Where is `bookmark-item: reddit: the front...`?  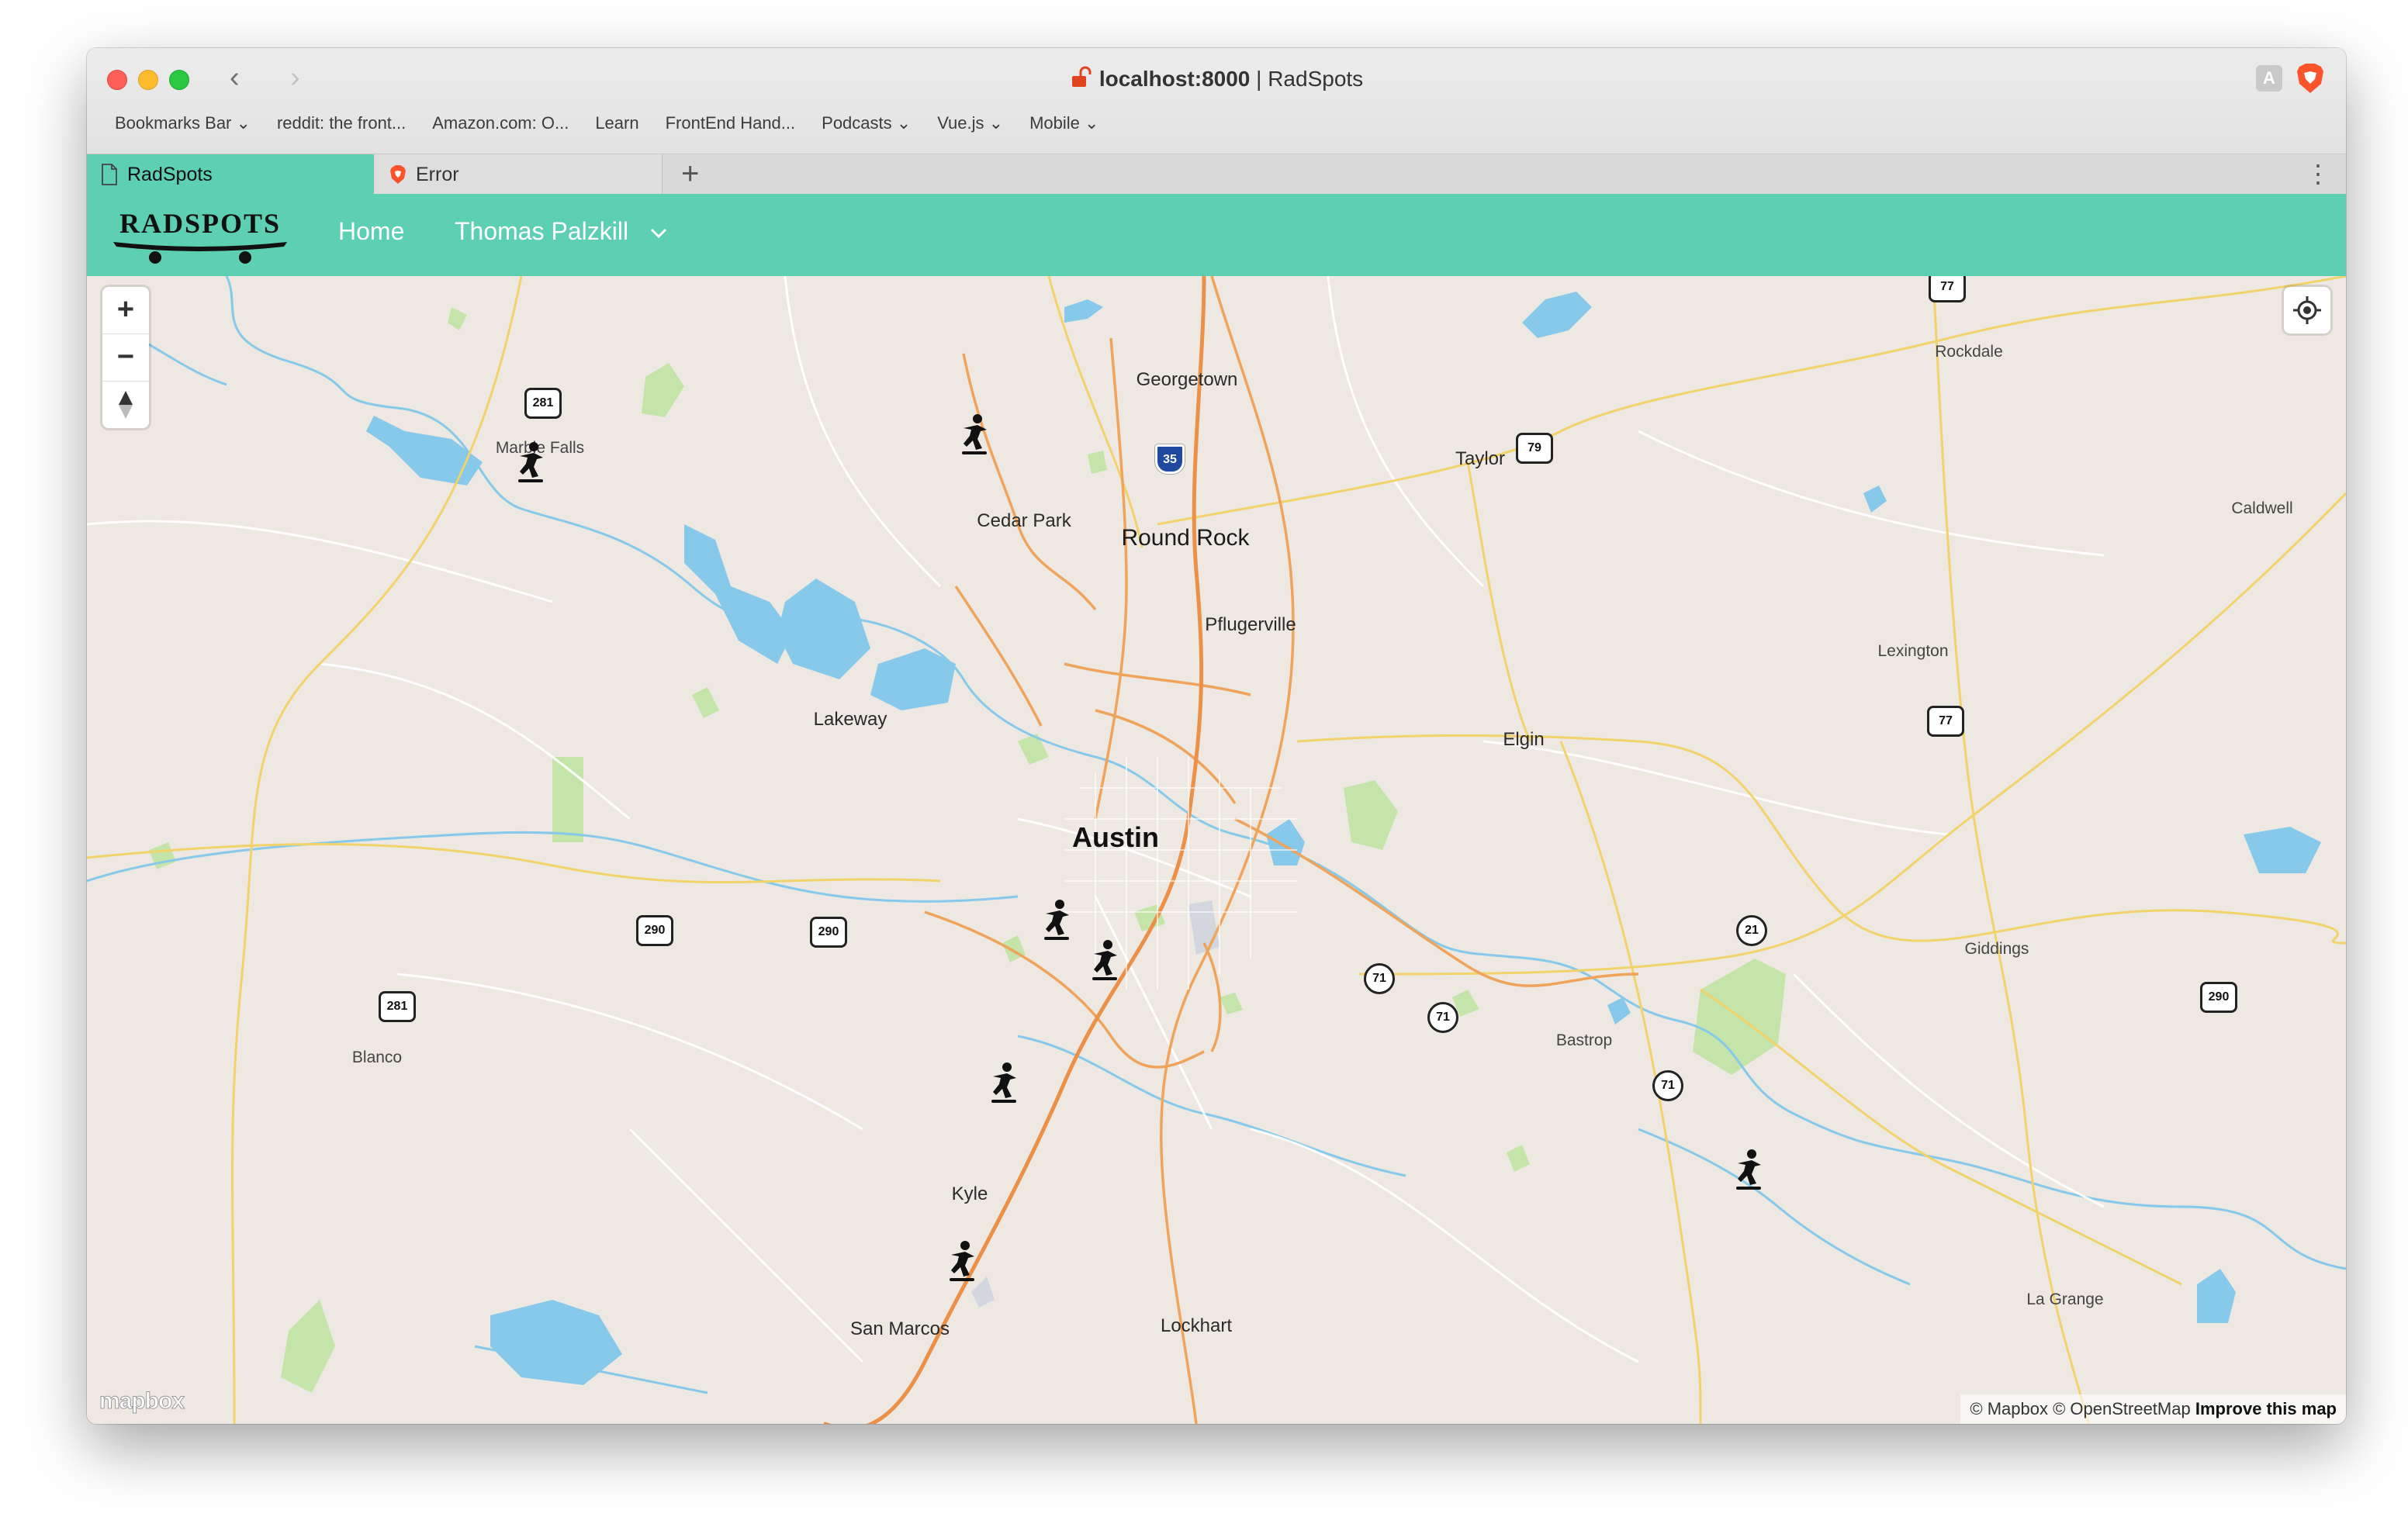 bookmark-item: reddit: the front... is located at coordinates (341, 123).